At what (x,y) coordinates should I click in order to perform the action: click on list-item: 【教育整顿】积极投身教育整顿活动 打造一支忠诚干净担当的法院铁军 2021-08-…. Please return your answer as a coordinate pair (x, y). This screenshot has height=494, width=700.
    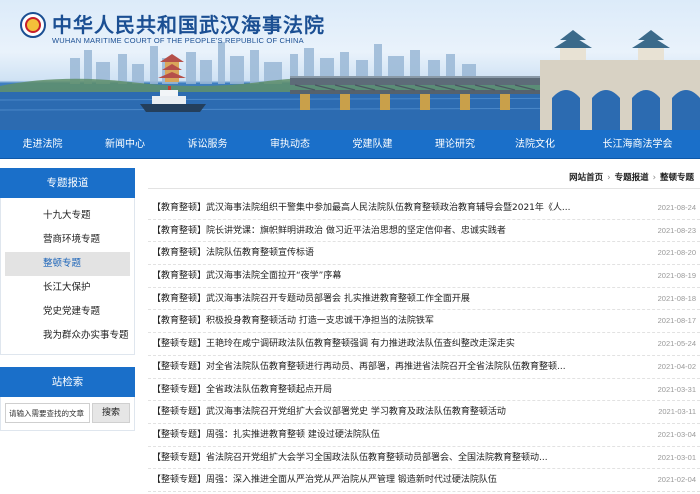
    Looking at the image, I should click on (424, 322).